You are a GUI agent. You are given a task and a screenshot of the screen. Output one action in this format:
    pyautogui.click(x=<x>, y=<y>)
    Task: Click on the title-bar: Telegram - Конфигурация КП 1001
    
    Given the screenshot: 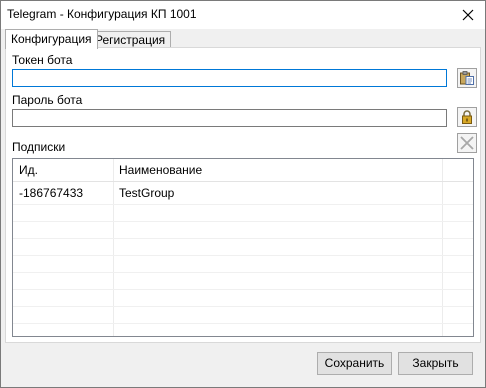 What is the action you would take?
    pyautogui.click(x=243, y=15)
    